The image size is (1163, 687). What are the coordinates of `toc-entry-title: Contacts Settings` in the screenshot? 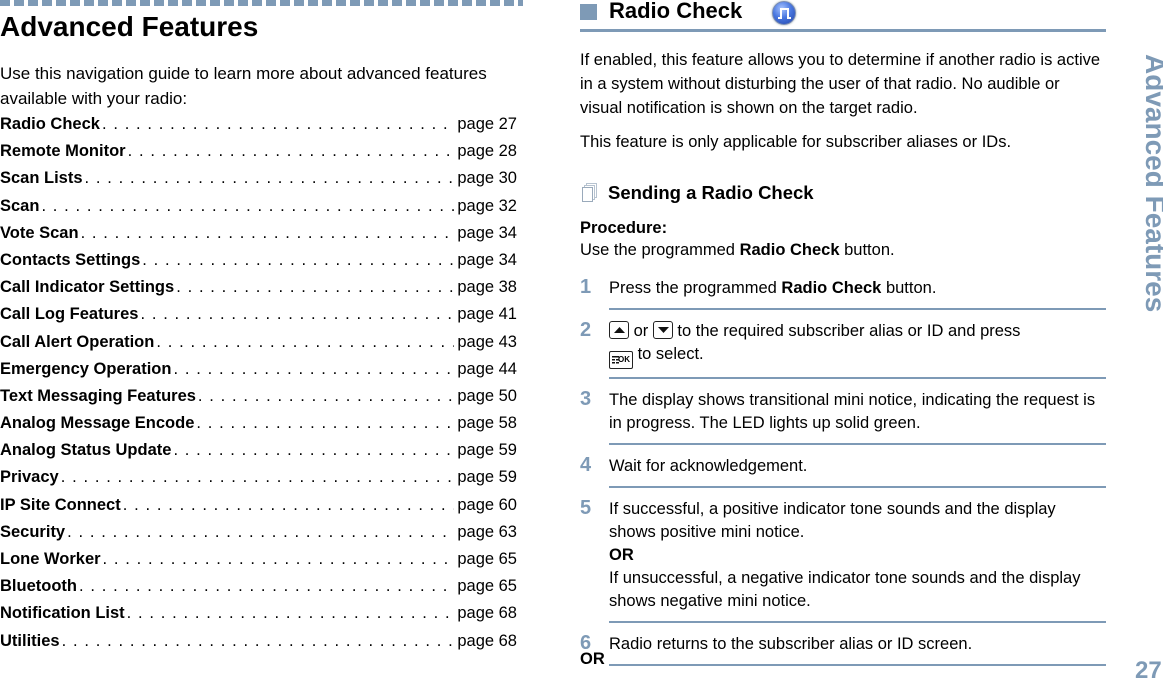 It's located at (70, 260).